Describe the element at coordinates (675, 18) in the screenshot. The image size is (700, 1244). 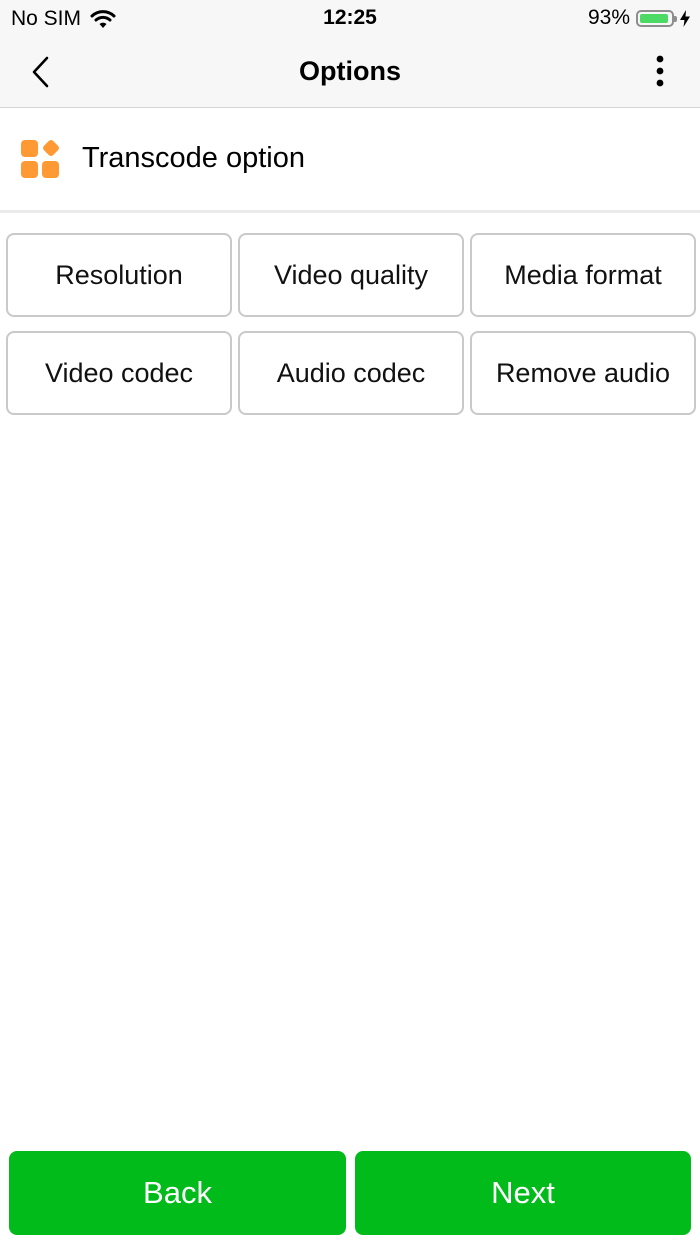
I see `battery-cap` at that location.